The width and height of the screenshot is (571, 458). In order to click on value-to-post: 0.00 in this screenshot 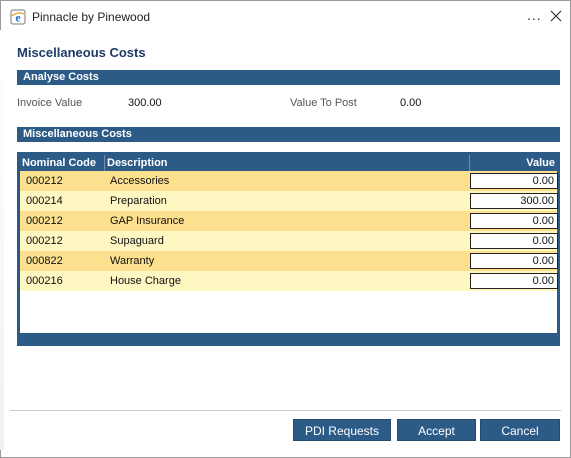, I will do `click(411, 103)`.